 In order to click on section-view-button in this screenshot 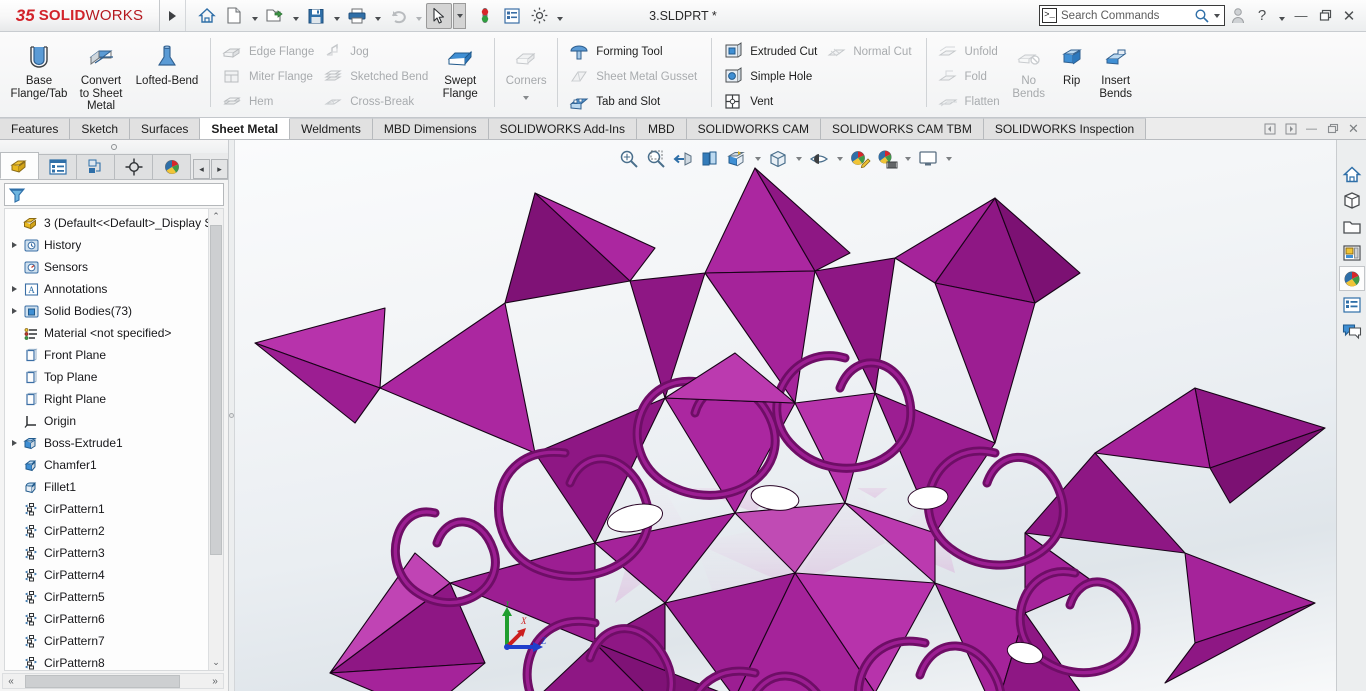, I will do `click(710, 159)`.